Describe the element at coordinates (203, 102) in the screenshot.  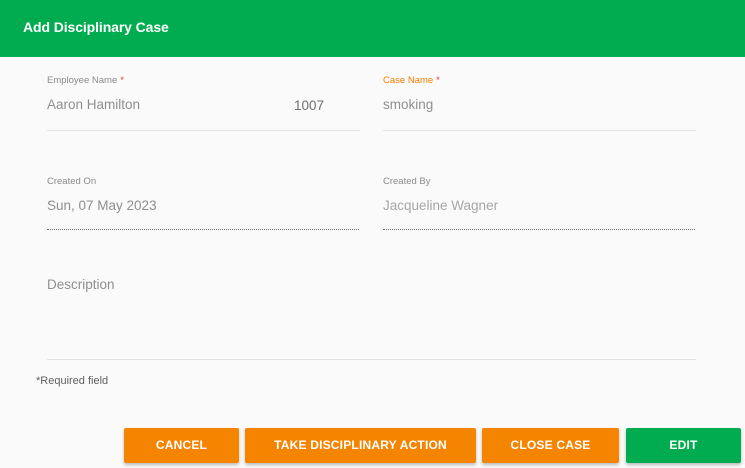
I see `employee-name-field: Employee Name * Aaron Hamilton 1007` at that location.